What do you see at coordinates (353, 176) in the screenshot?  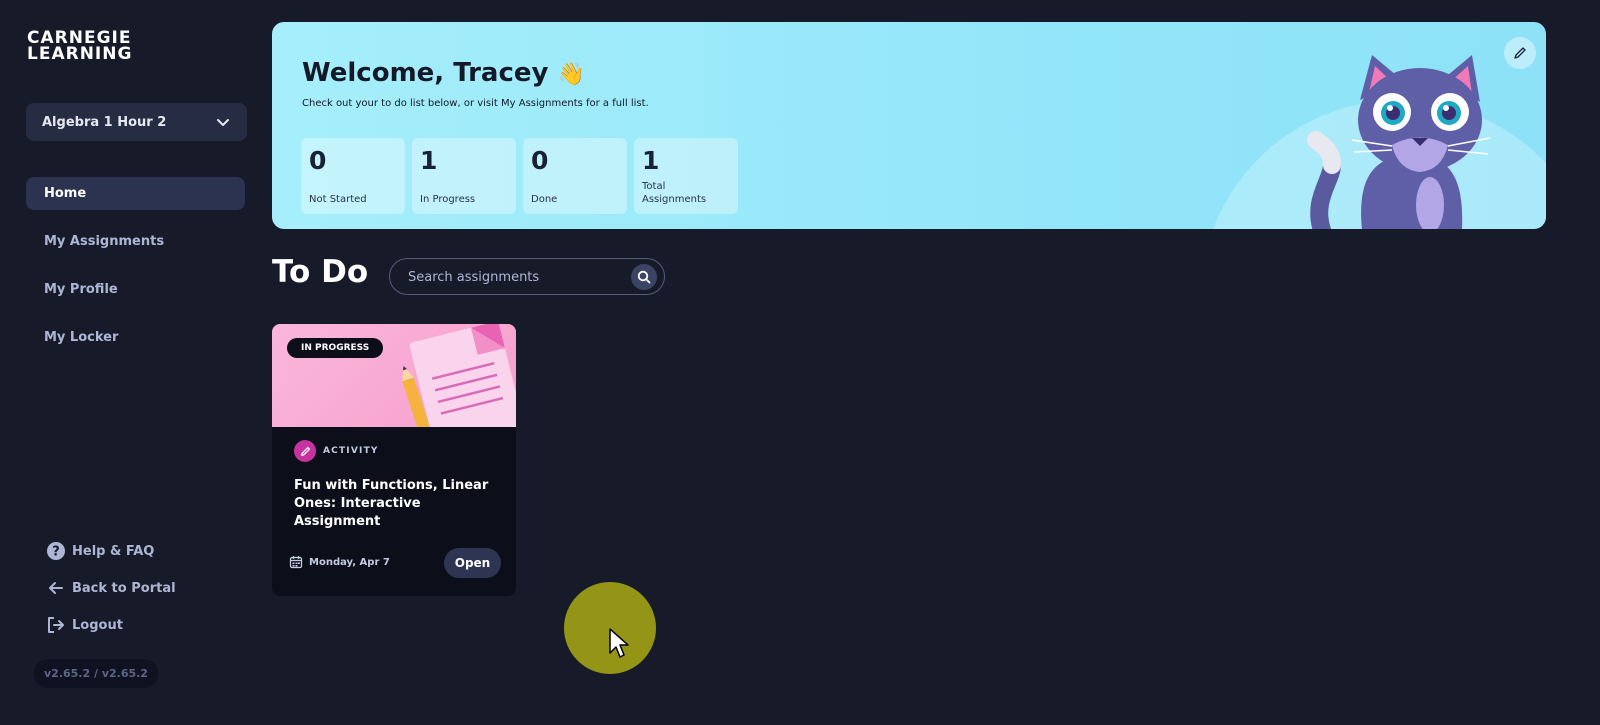 I see `stat-not-started: 0 Not Started` at bounding box center [353, 176].